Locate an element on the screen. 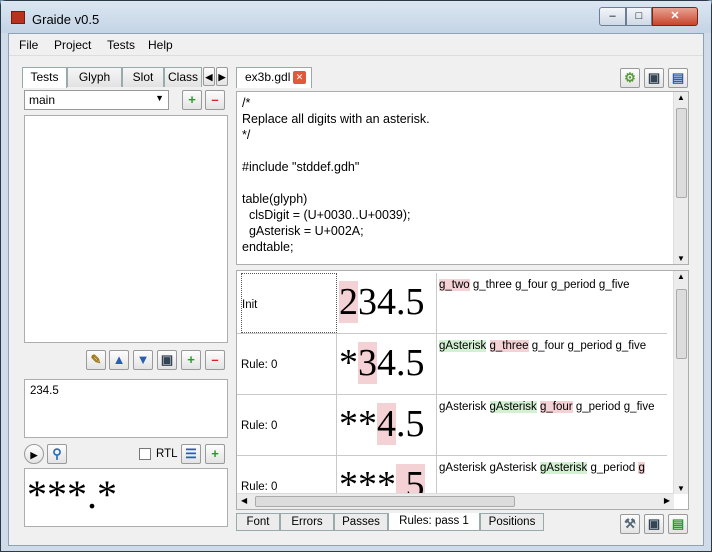 This screenshot has width=712, height=552. add-test-button: + is located at coordinates (191, 360).